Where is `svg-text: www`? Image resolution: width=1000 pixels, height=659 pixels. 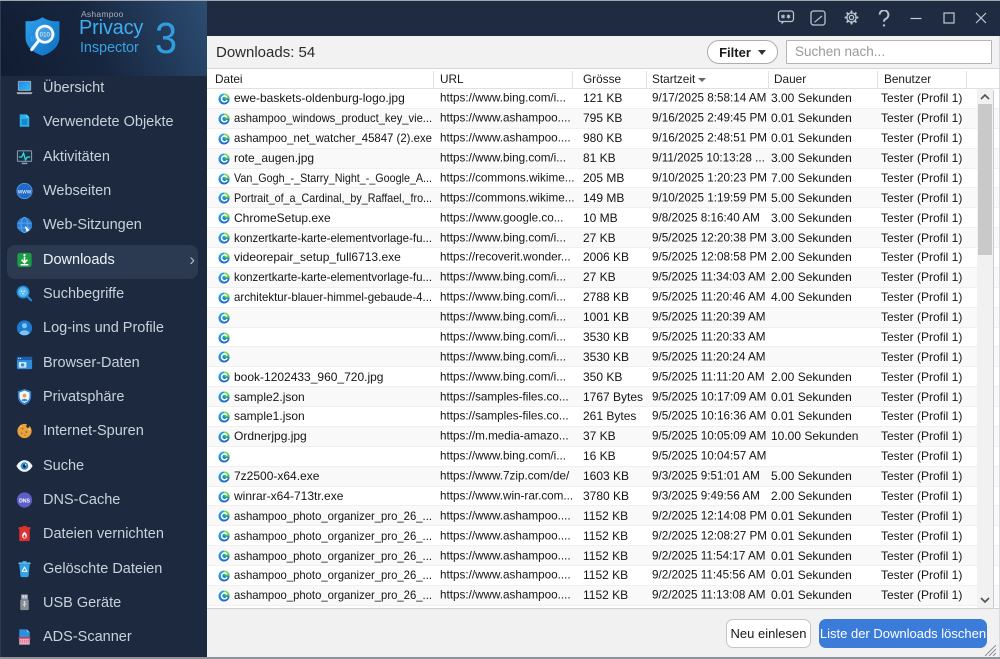
svg-text: www is located at coordinates (24, 191).